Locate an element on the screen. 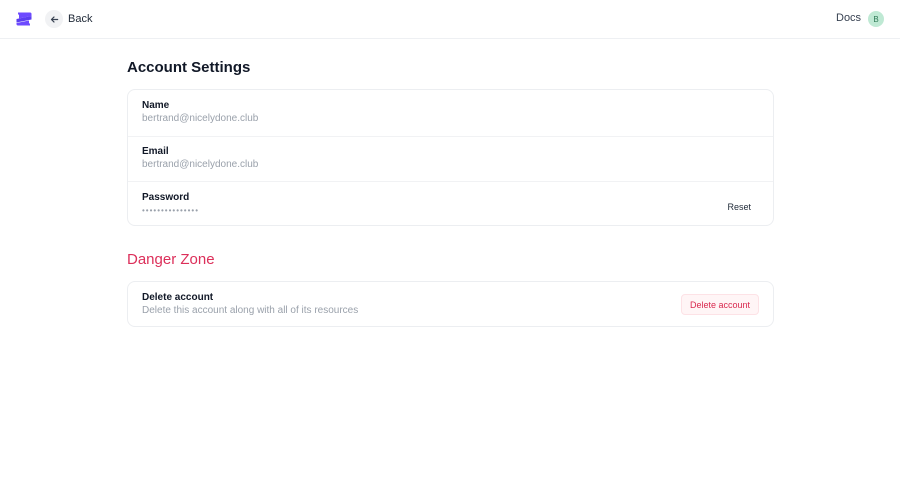 The image size is (900, 484). name-value: bertrand@nicelydone.club is located at coordinates (200, 118).